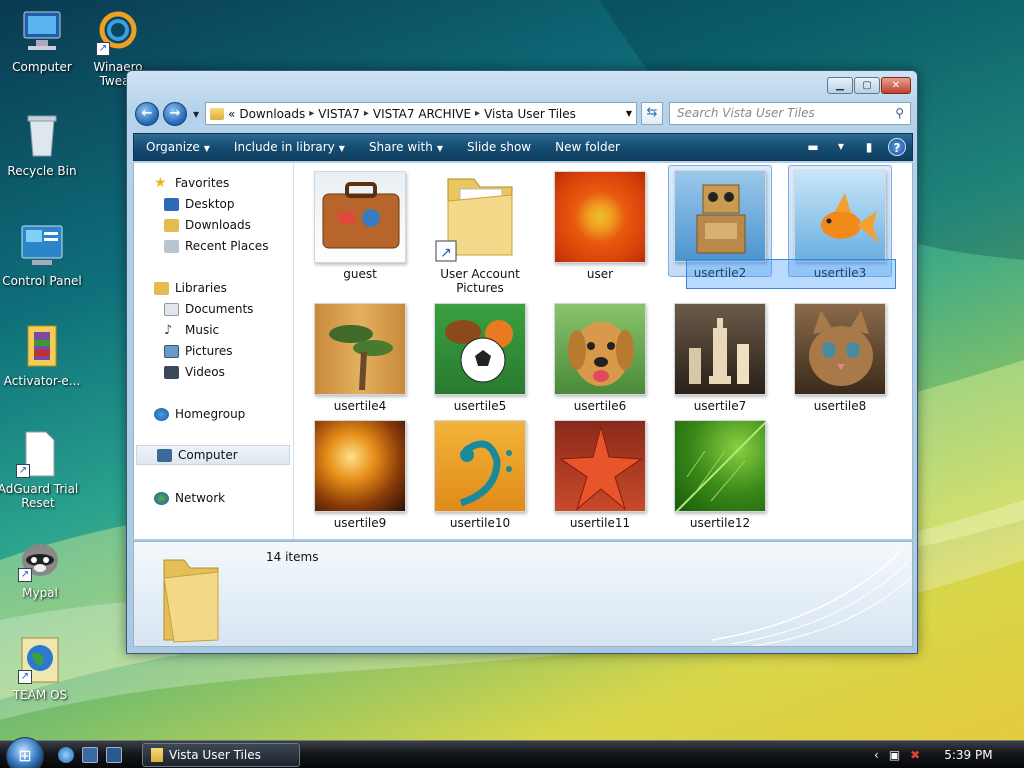  Describe the element at coordinates (600, 471) in the screenshot. I see `file-item: usertile11` at that location.